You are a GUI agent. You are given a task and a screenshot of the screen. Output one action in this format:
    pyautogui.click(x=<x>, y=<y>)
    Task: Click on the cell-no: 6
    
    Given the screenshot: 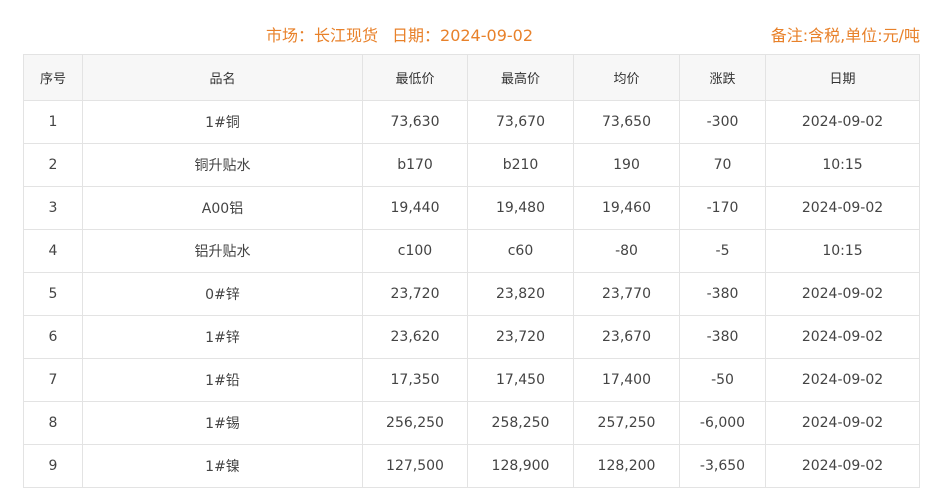 What is the action you would take?
    pyautogui.click(x=53, y=337)
    